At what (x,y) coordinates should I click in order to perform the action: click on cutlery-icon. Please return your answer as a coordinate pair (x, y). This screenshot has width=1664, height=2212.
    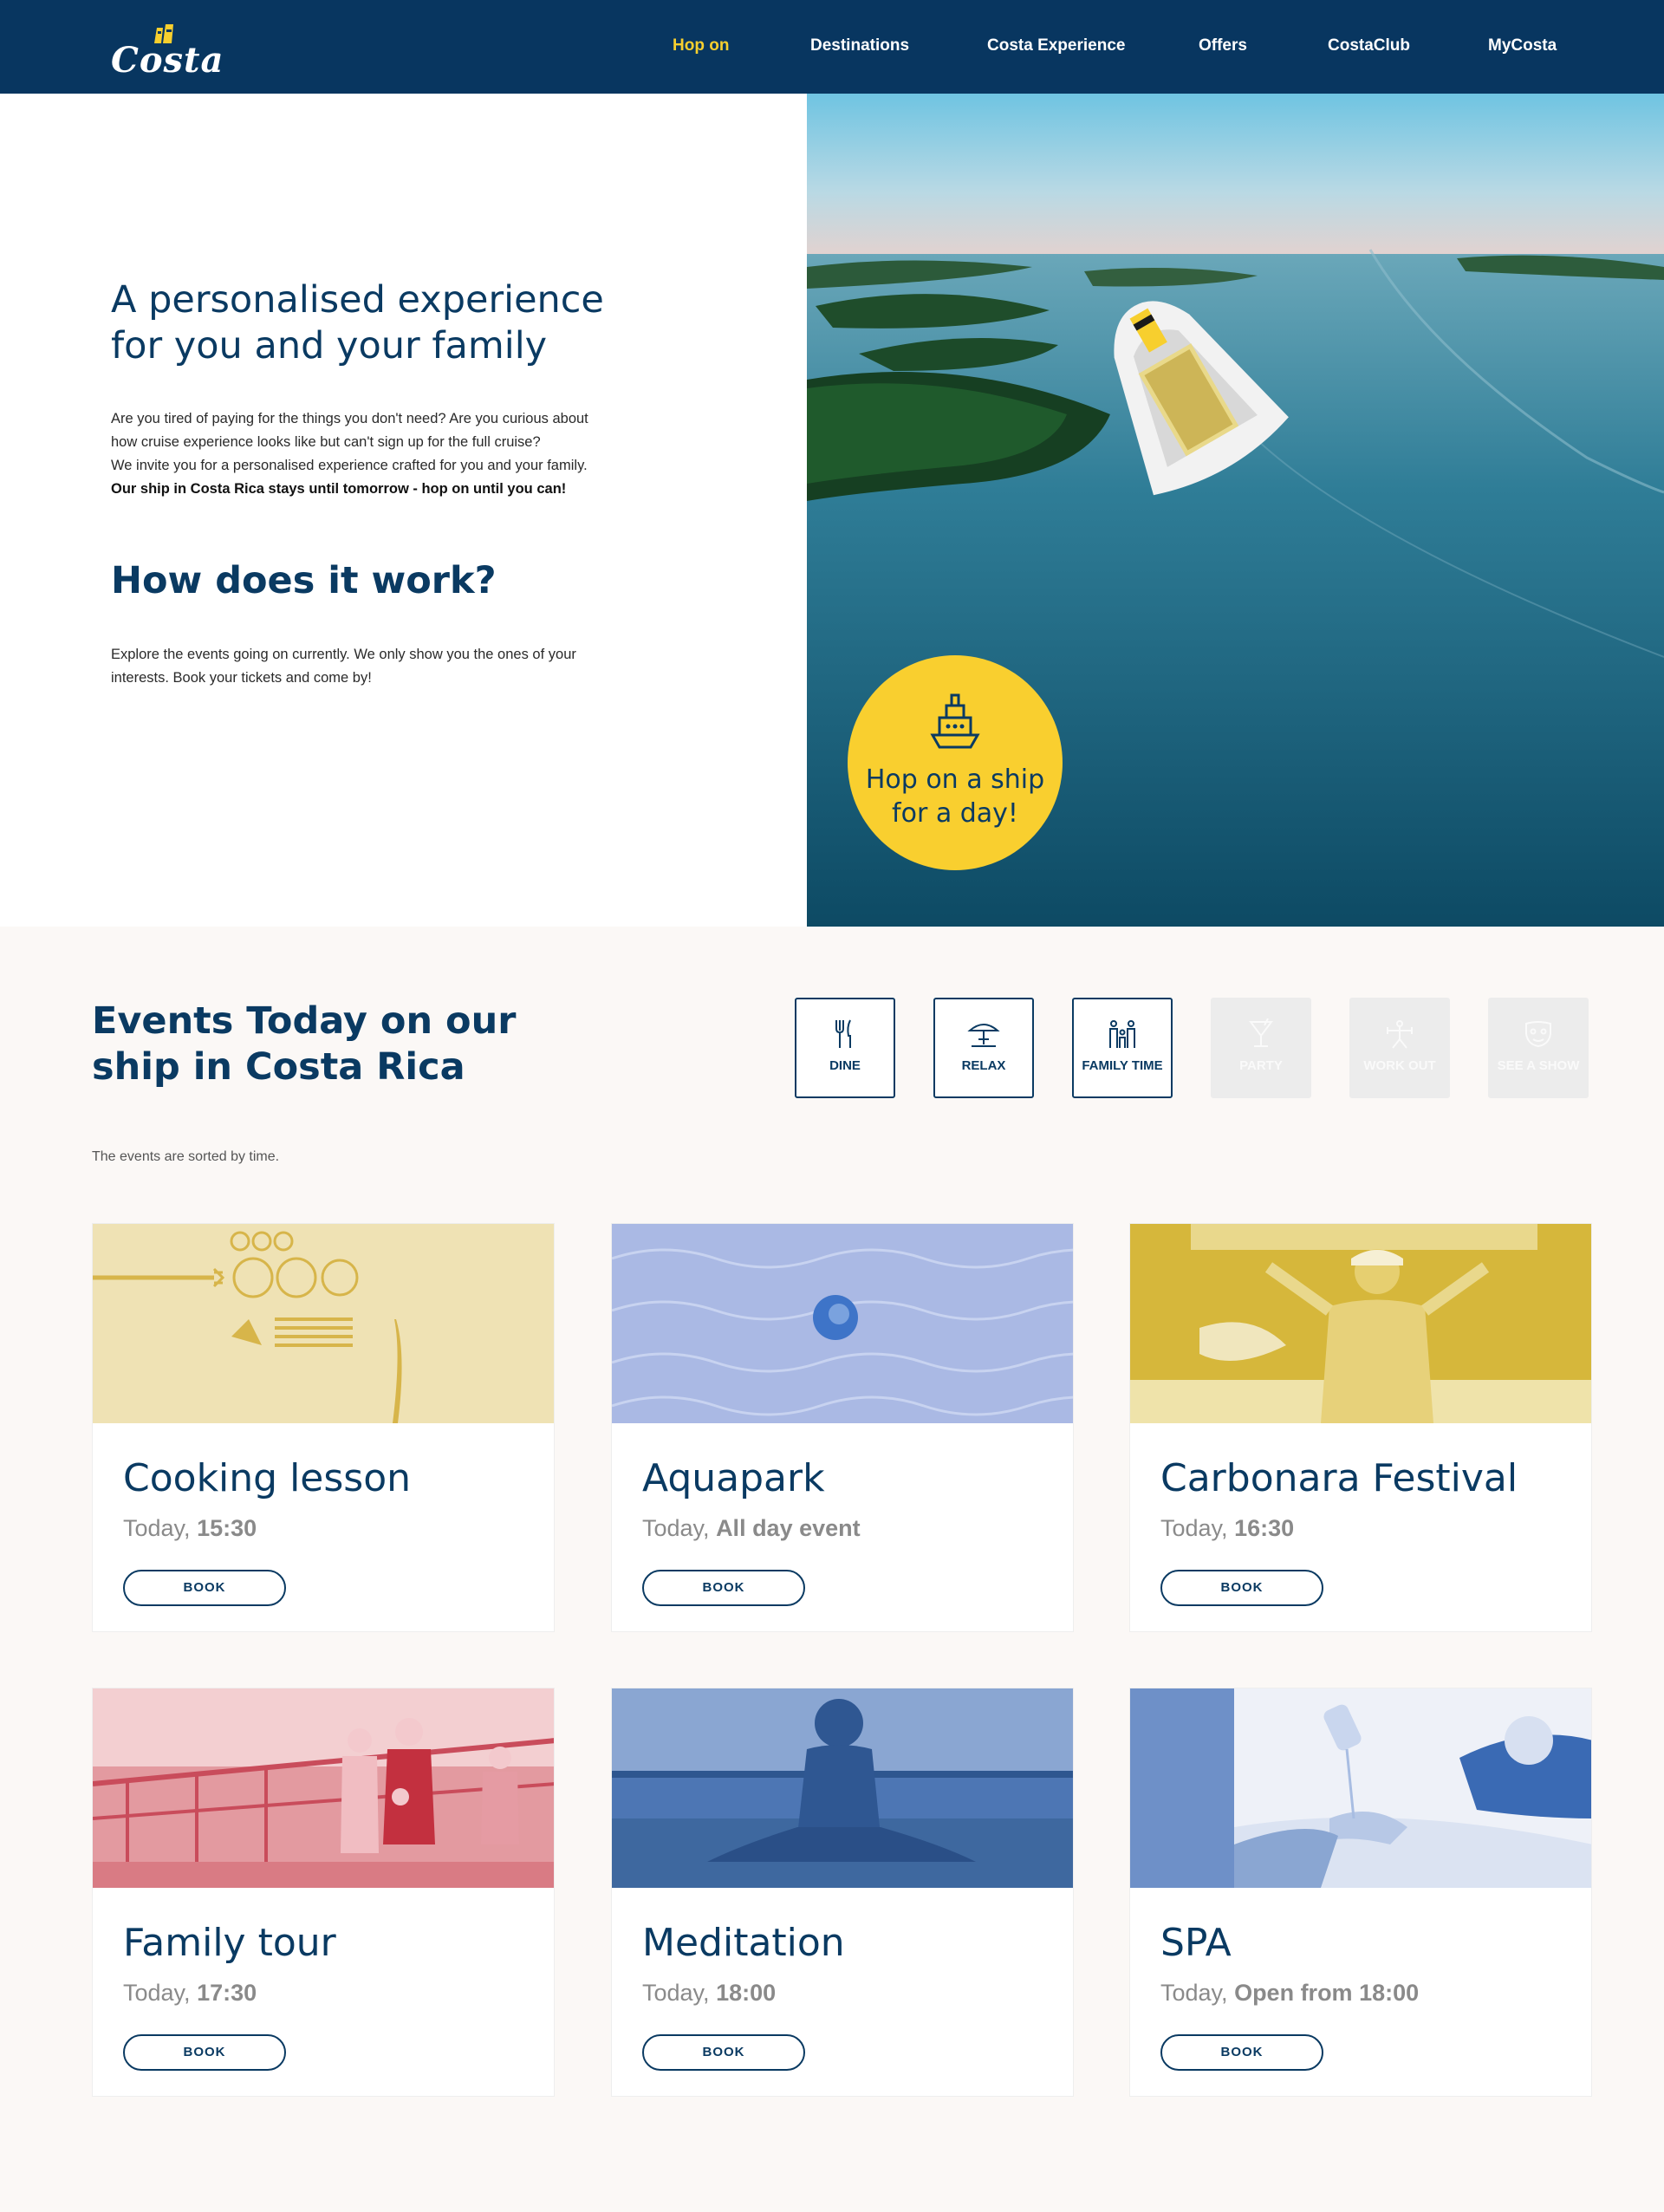
    Looking at the image, I should click on (843, 1033).